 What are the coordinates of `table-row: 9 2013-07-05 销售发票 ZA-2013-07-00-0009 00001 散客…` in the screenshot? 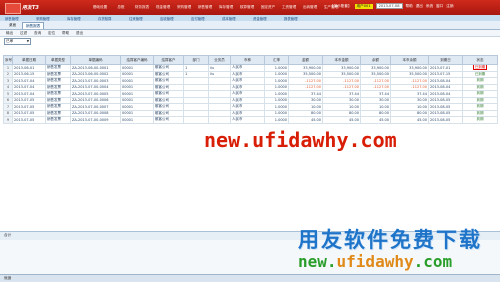 It's located at (250, 120).